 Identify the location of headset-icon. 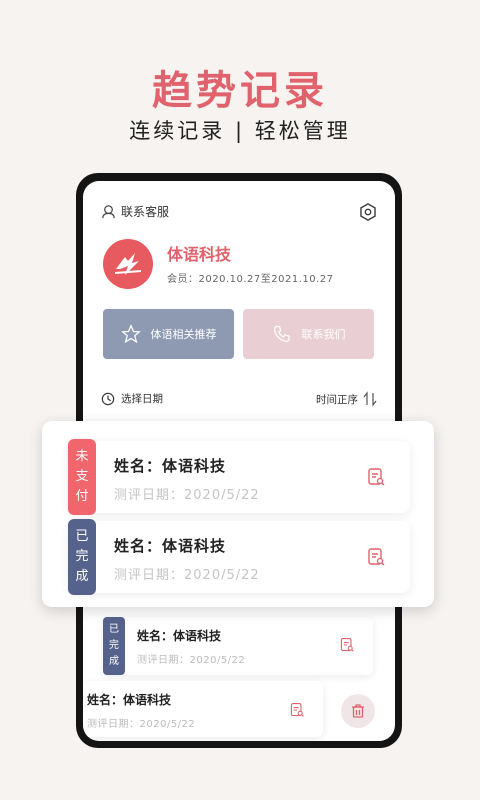
(108, 212).